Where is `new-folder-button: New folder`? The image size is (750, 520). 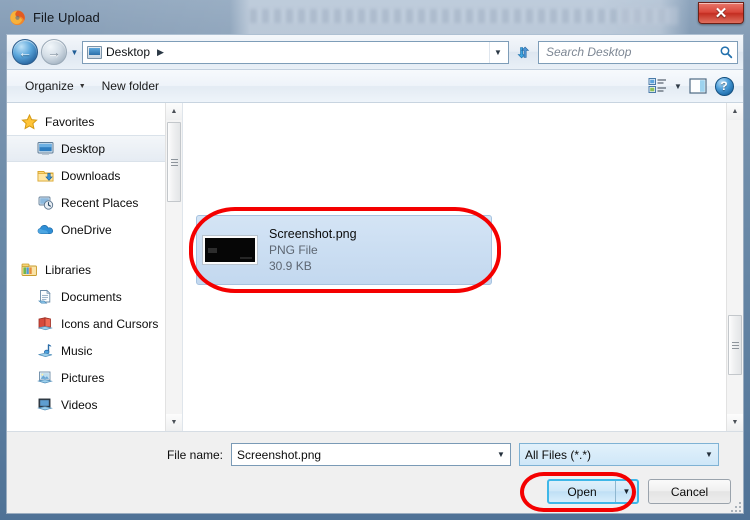
new-folder-button: New folder is located at coordinates (130, 86).